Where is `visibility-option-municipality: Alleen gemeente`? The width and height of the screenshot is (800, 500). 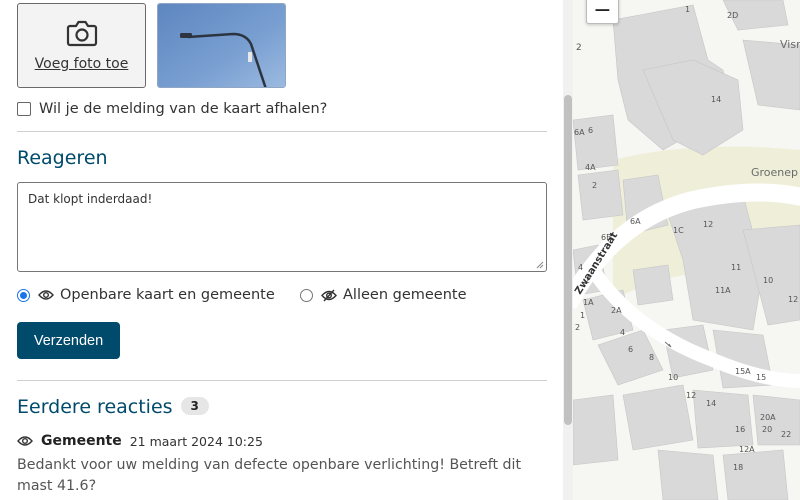 visibility-option-municipality: Alleen gemeente is located at coordinates (383, 295).